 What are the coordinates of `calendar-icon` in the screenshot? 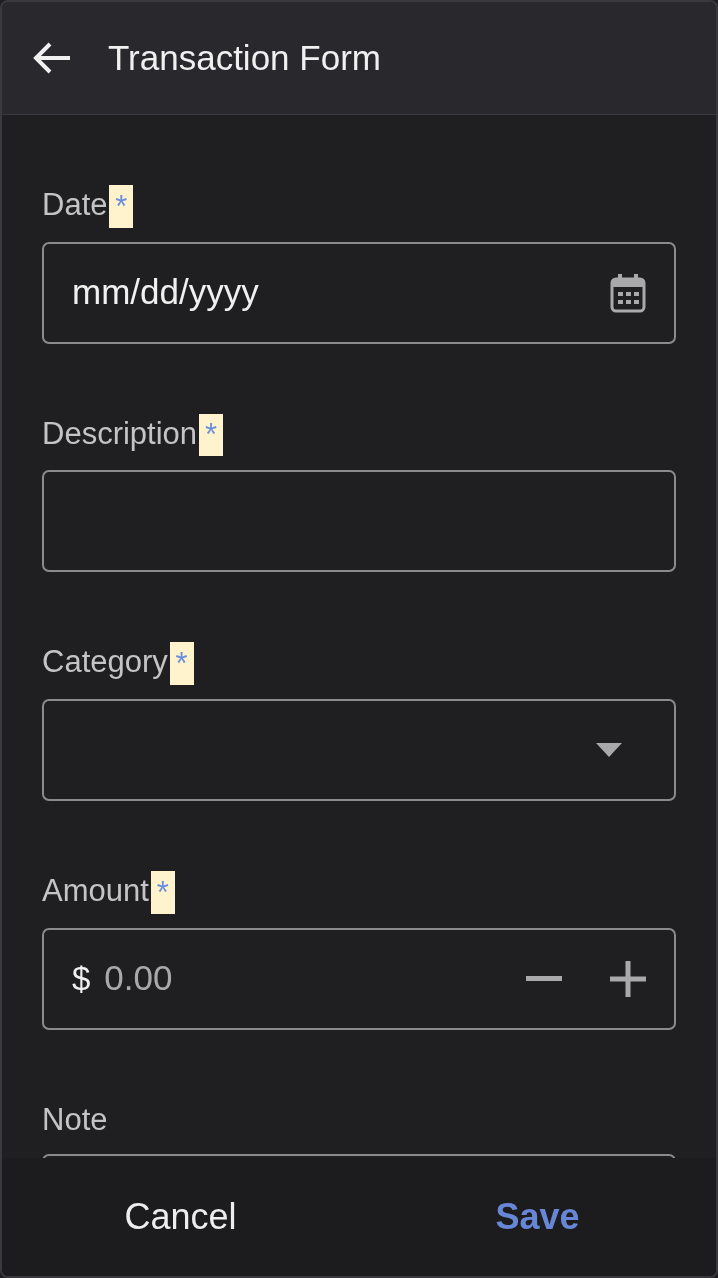 It's located at (628, 292).